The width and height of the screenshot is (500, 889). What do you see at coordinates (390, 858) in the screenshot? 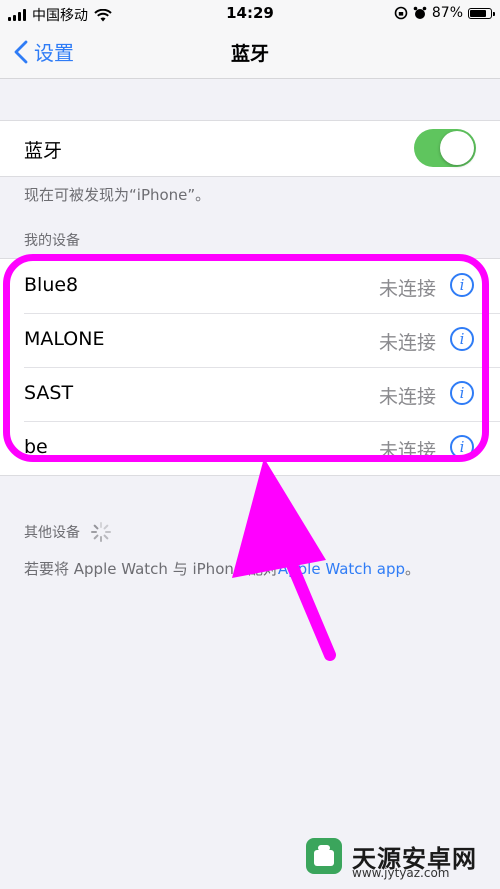
I see `watermark: 天源安卓网 www.jytyaz.com` at bounding box center [390, 858].